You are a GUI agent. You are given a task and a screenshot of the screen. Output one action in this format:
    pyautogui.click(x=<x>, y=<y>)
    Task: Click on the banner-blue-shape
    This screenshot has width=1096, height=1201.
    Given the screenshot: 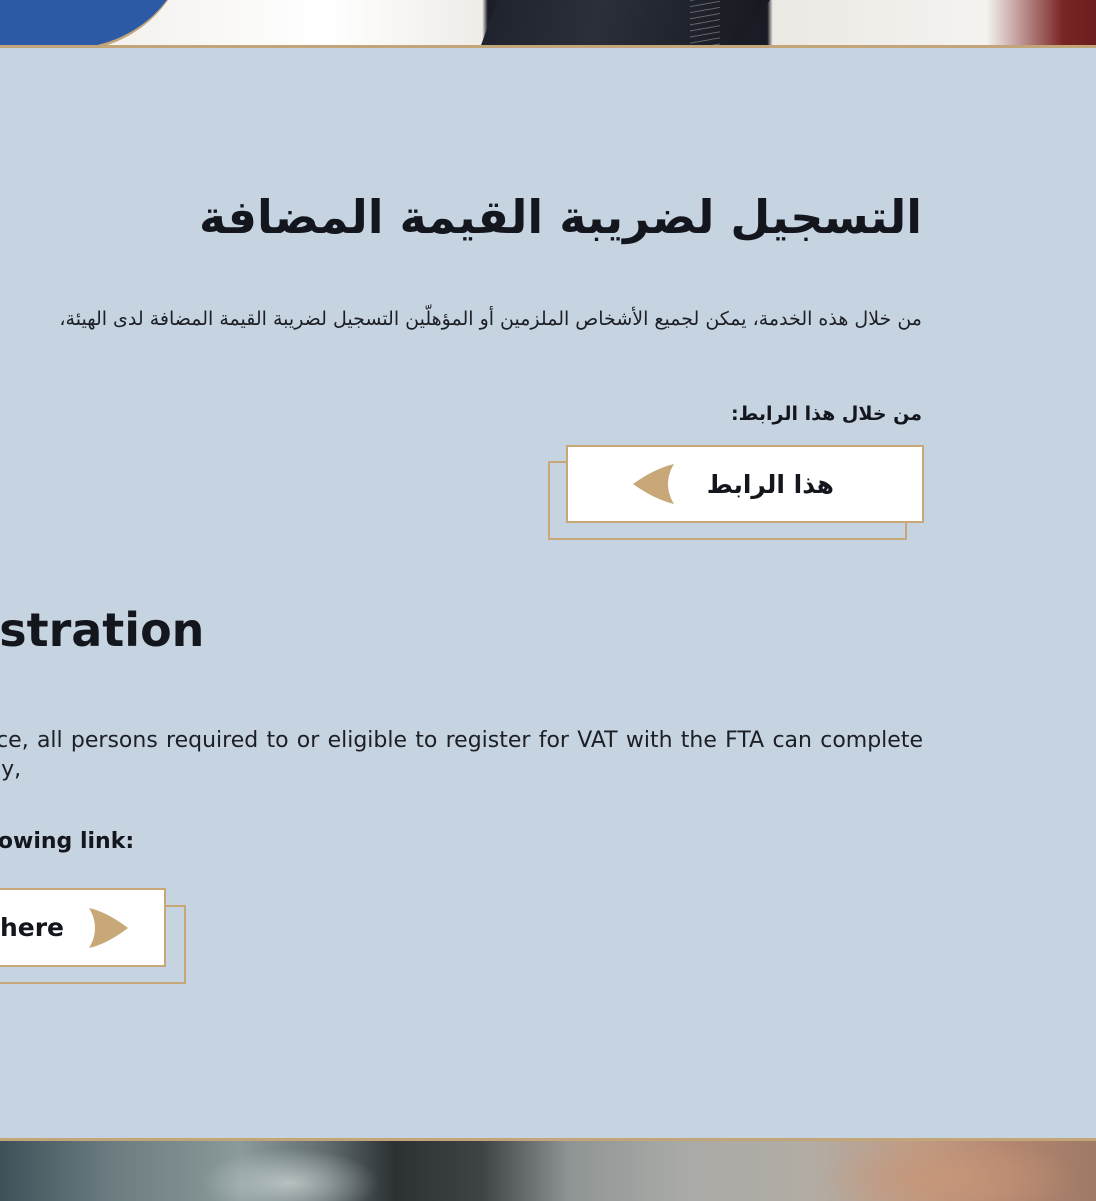 What is the action you would take?
    pyautogui.click(x=95, y=24)
    